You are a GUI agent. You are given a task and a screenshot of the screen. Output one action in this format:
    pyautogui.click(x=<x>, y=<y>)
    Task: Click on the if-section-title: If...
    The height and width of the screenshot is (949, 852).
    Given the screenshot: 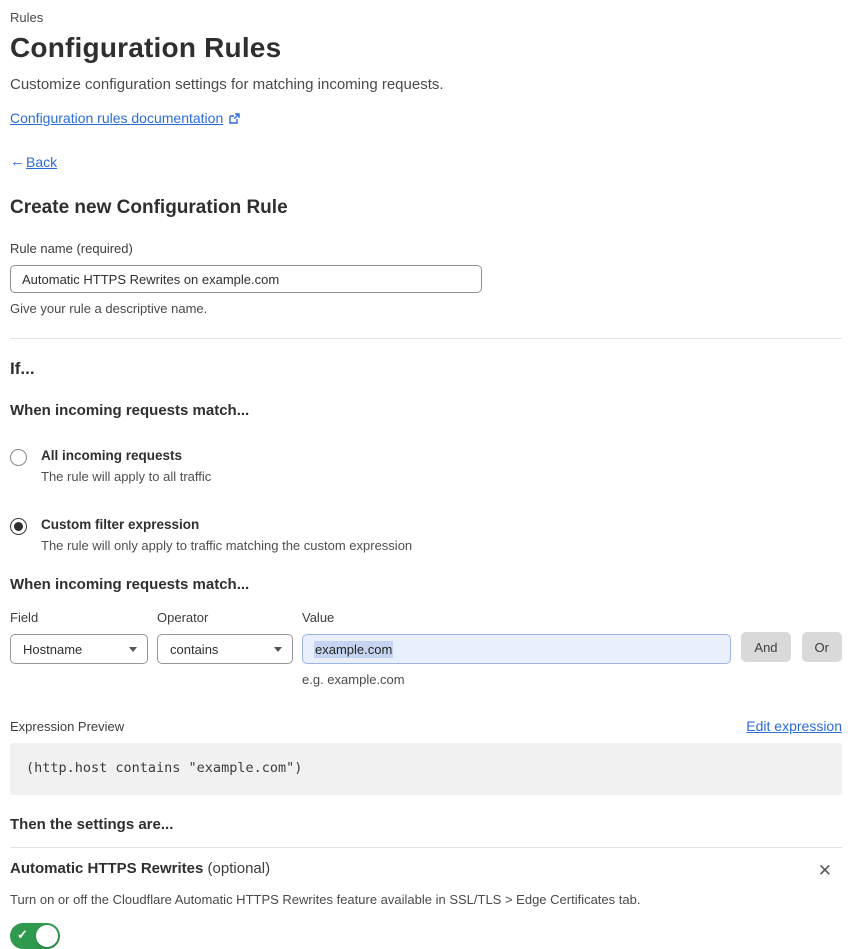 What is the action you would take?
    pyautogui.click(x=22, y=368)
    